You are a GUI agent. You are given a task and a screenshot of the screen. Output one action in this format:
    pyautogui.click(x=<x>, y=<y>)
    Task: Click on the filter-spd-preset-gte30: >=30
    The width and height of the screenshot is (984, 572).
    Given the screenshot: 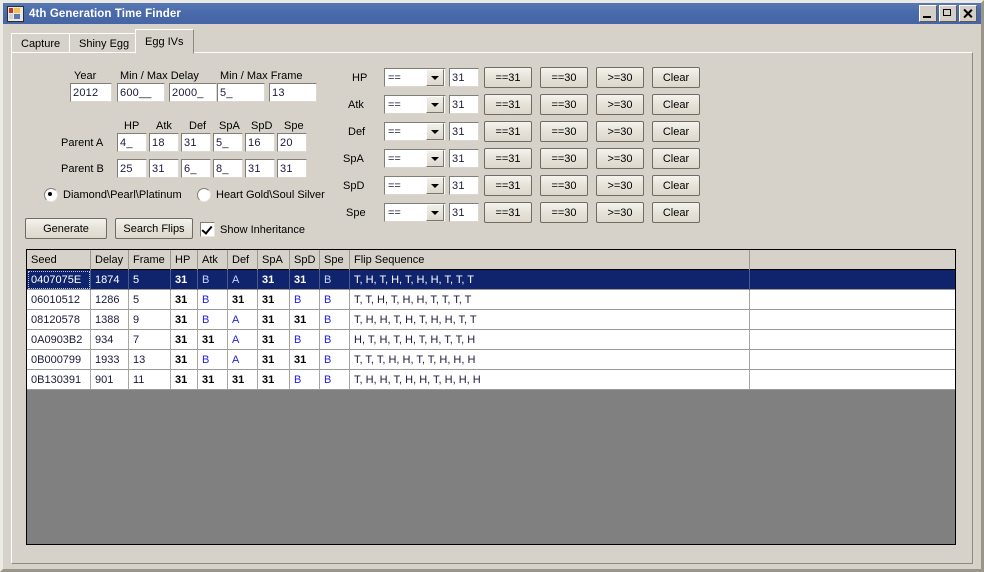 What is the action you would take?
    pyautogui.click(x=620, y=185)
    